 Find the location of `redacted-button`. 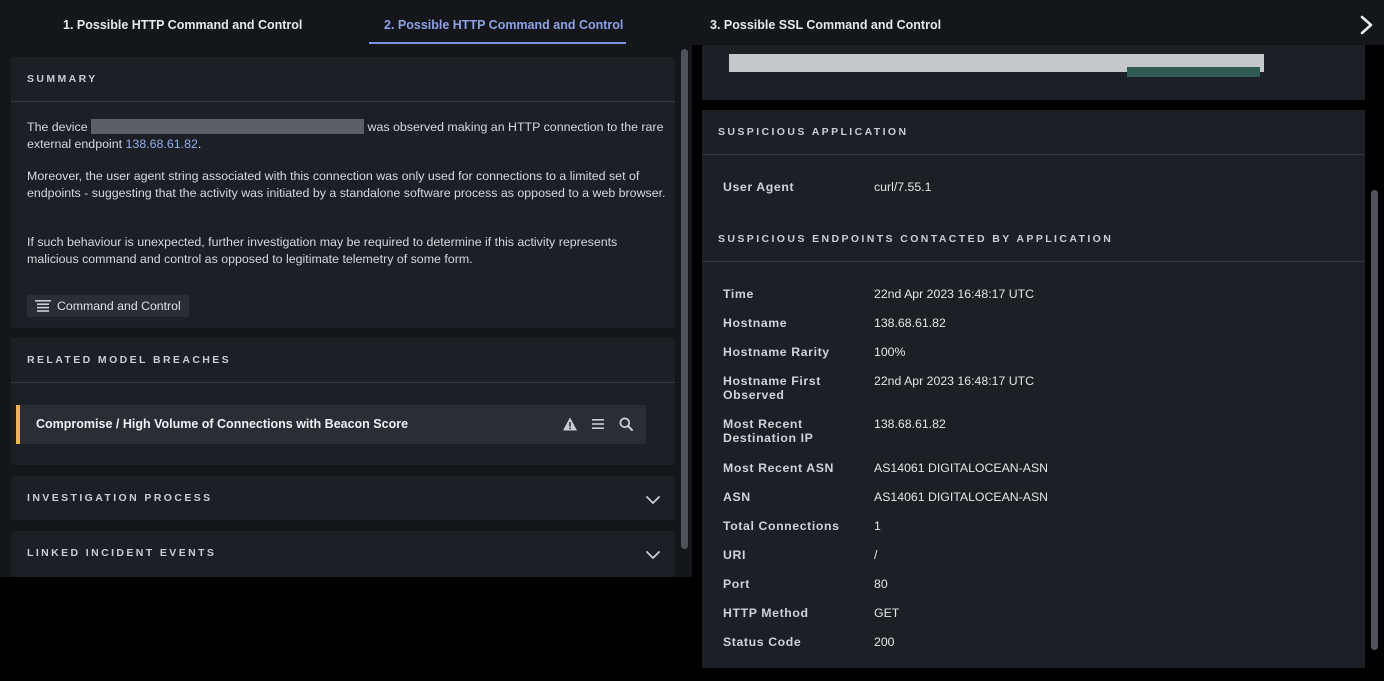

redacted-button is located at coordinates (1193, 72).